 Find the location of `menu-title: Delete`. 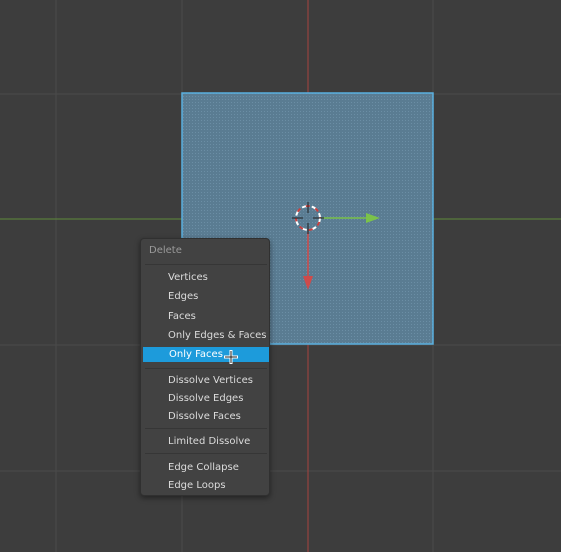

menu-title: Delete is located at coordinates (165, 250).